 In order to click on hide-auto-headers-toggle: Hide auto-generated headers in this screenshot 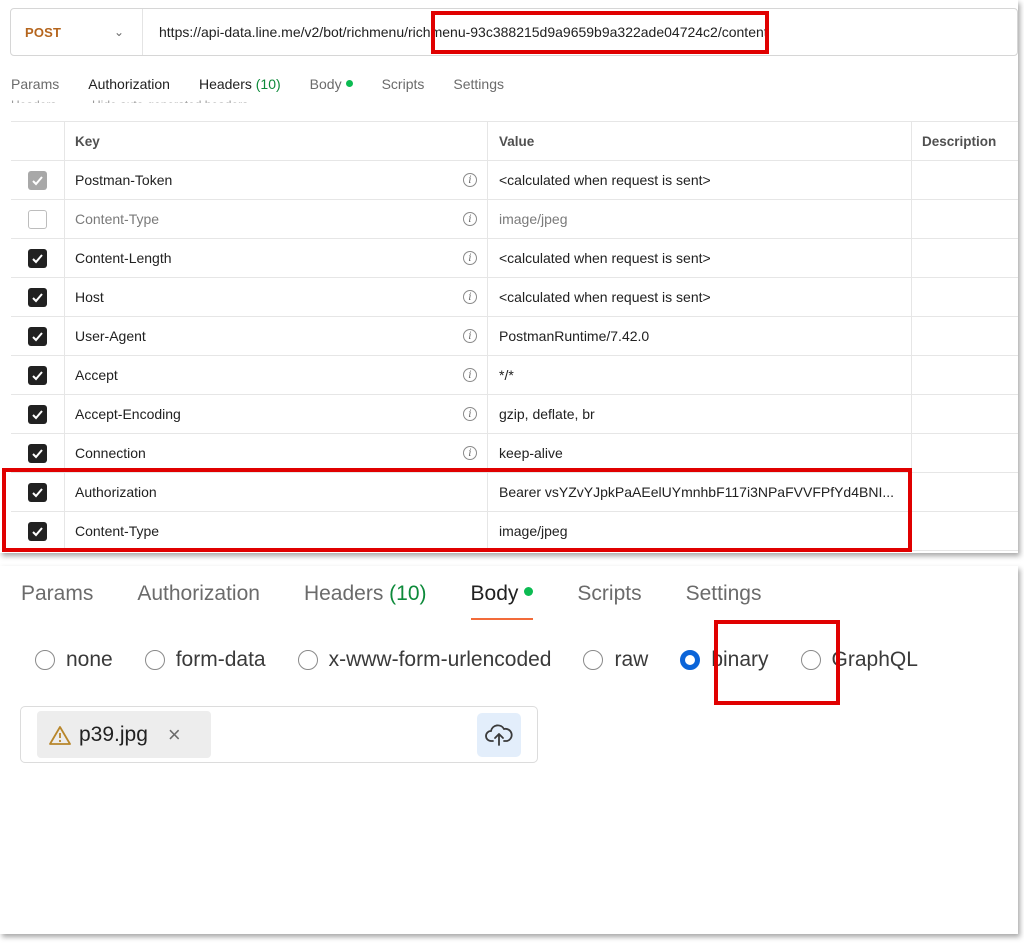, I will do `click(170, 99)`.